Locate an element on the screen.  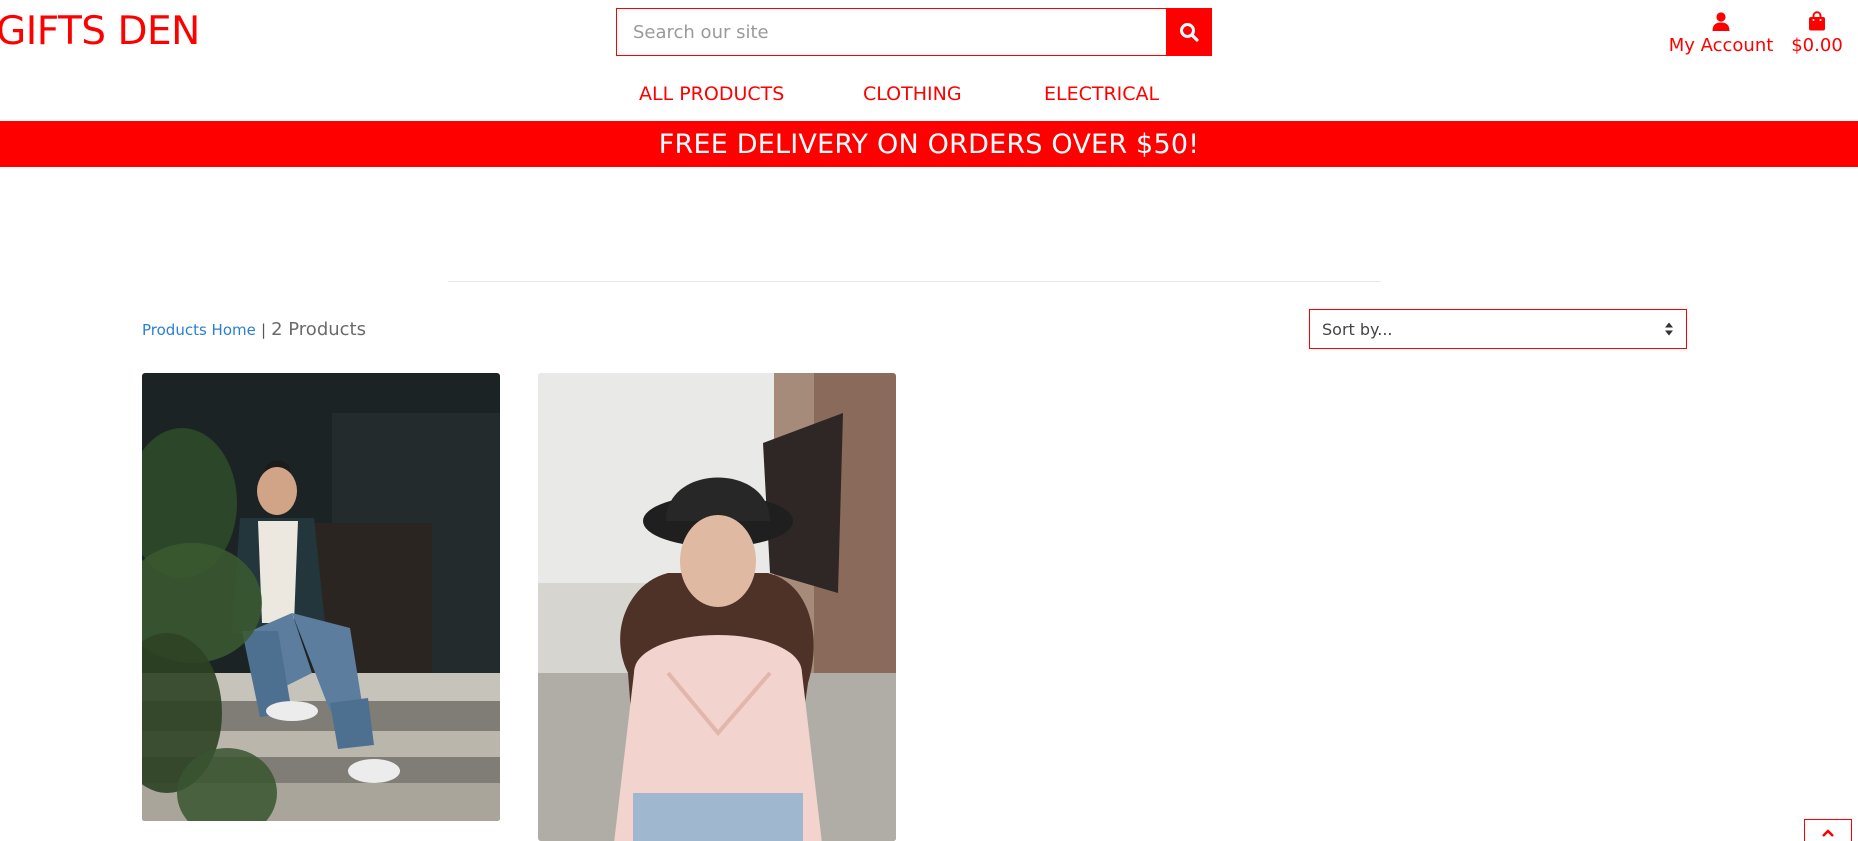
sort-arrows-icon is located at coordinates (1669, 329).